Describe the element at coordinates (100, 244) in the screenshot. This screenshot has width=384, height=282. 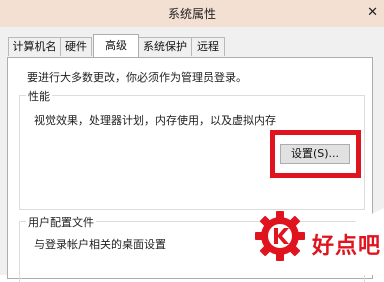
I see `user-profiles-description: 与登录帐户相关的桌面设置` at that location.